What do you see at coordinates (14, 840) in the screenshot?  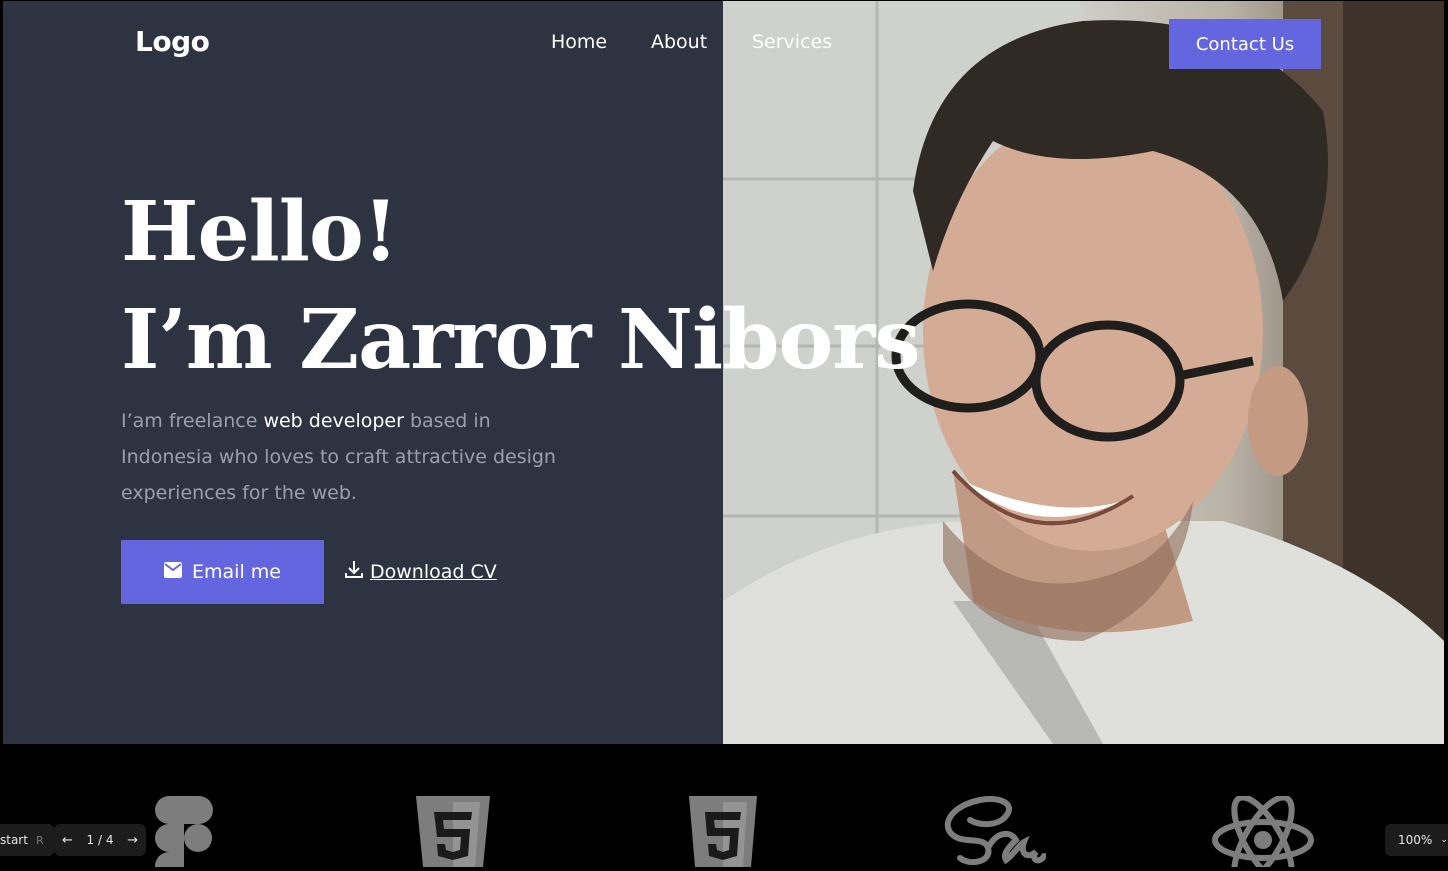 I see `start-label: start` at bounding box center [14, 840].